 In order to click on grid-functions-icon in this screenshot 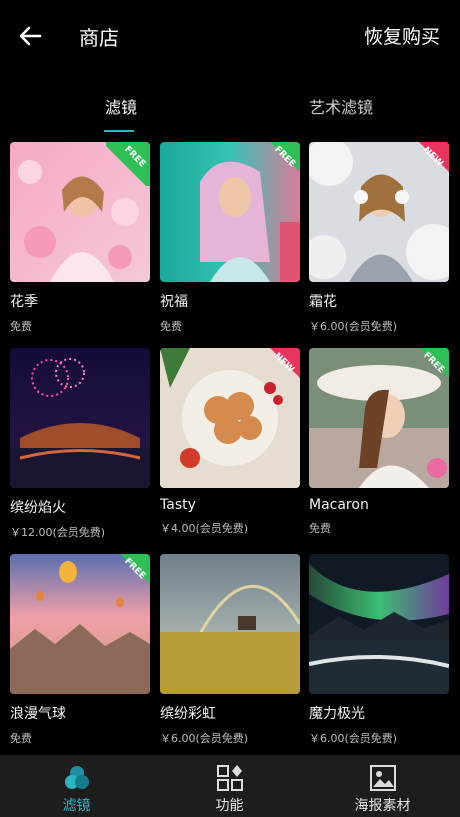, I will do `click(229, 778)`.